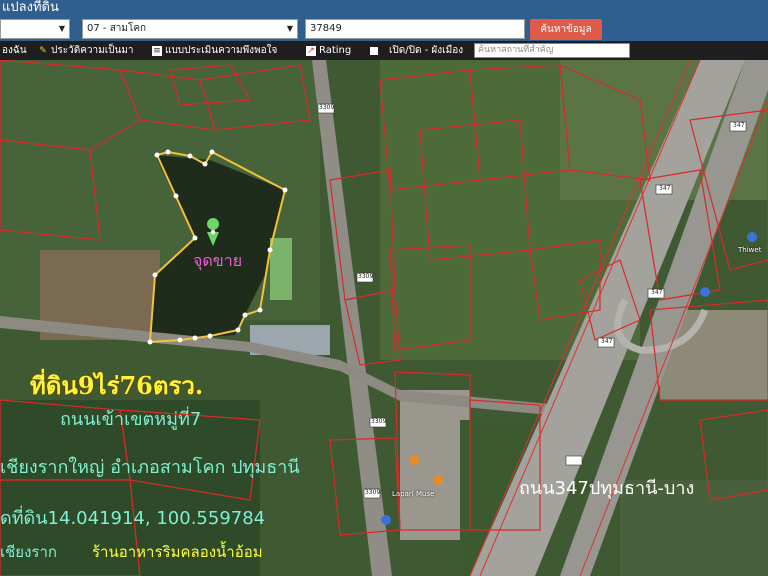  Describe the element at coordinates (150, 467) in the screenshot. I see `listing-location-text: เชียงรากใหญ่ อำเภอสามโคก ปทุมธานี` at that location.